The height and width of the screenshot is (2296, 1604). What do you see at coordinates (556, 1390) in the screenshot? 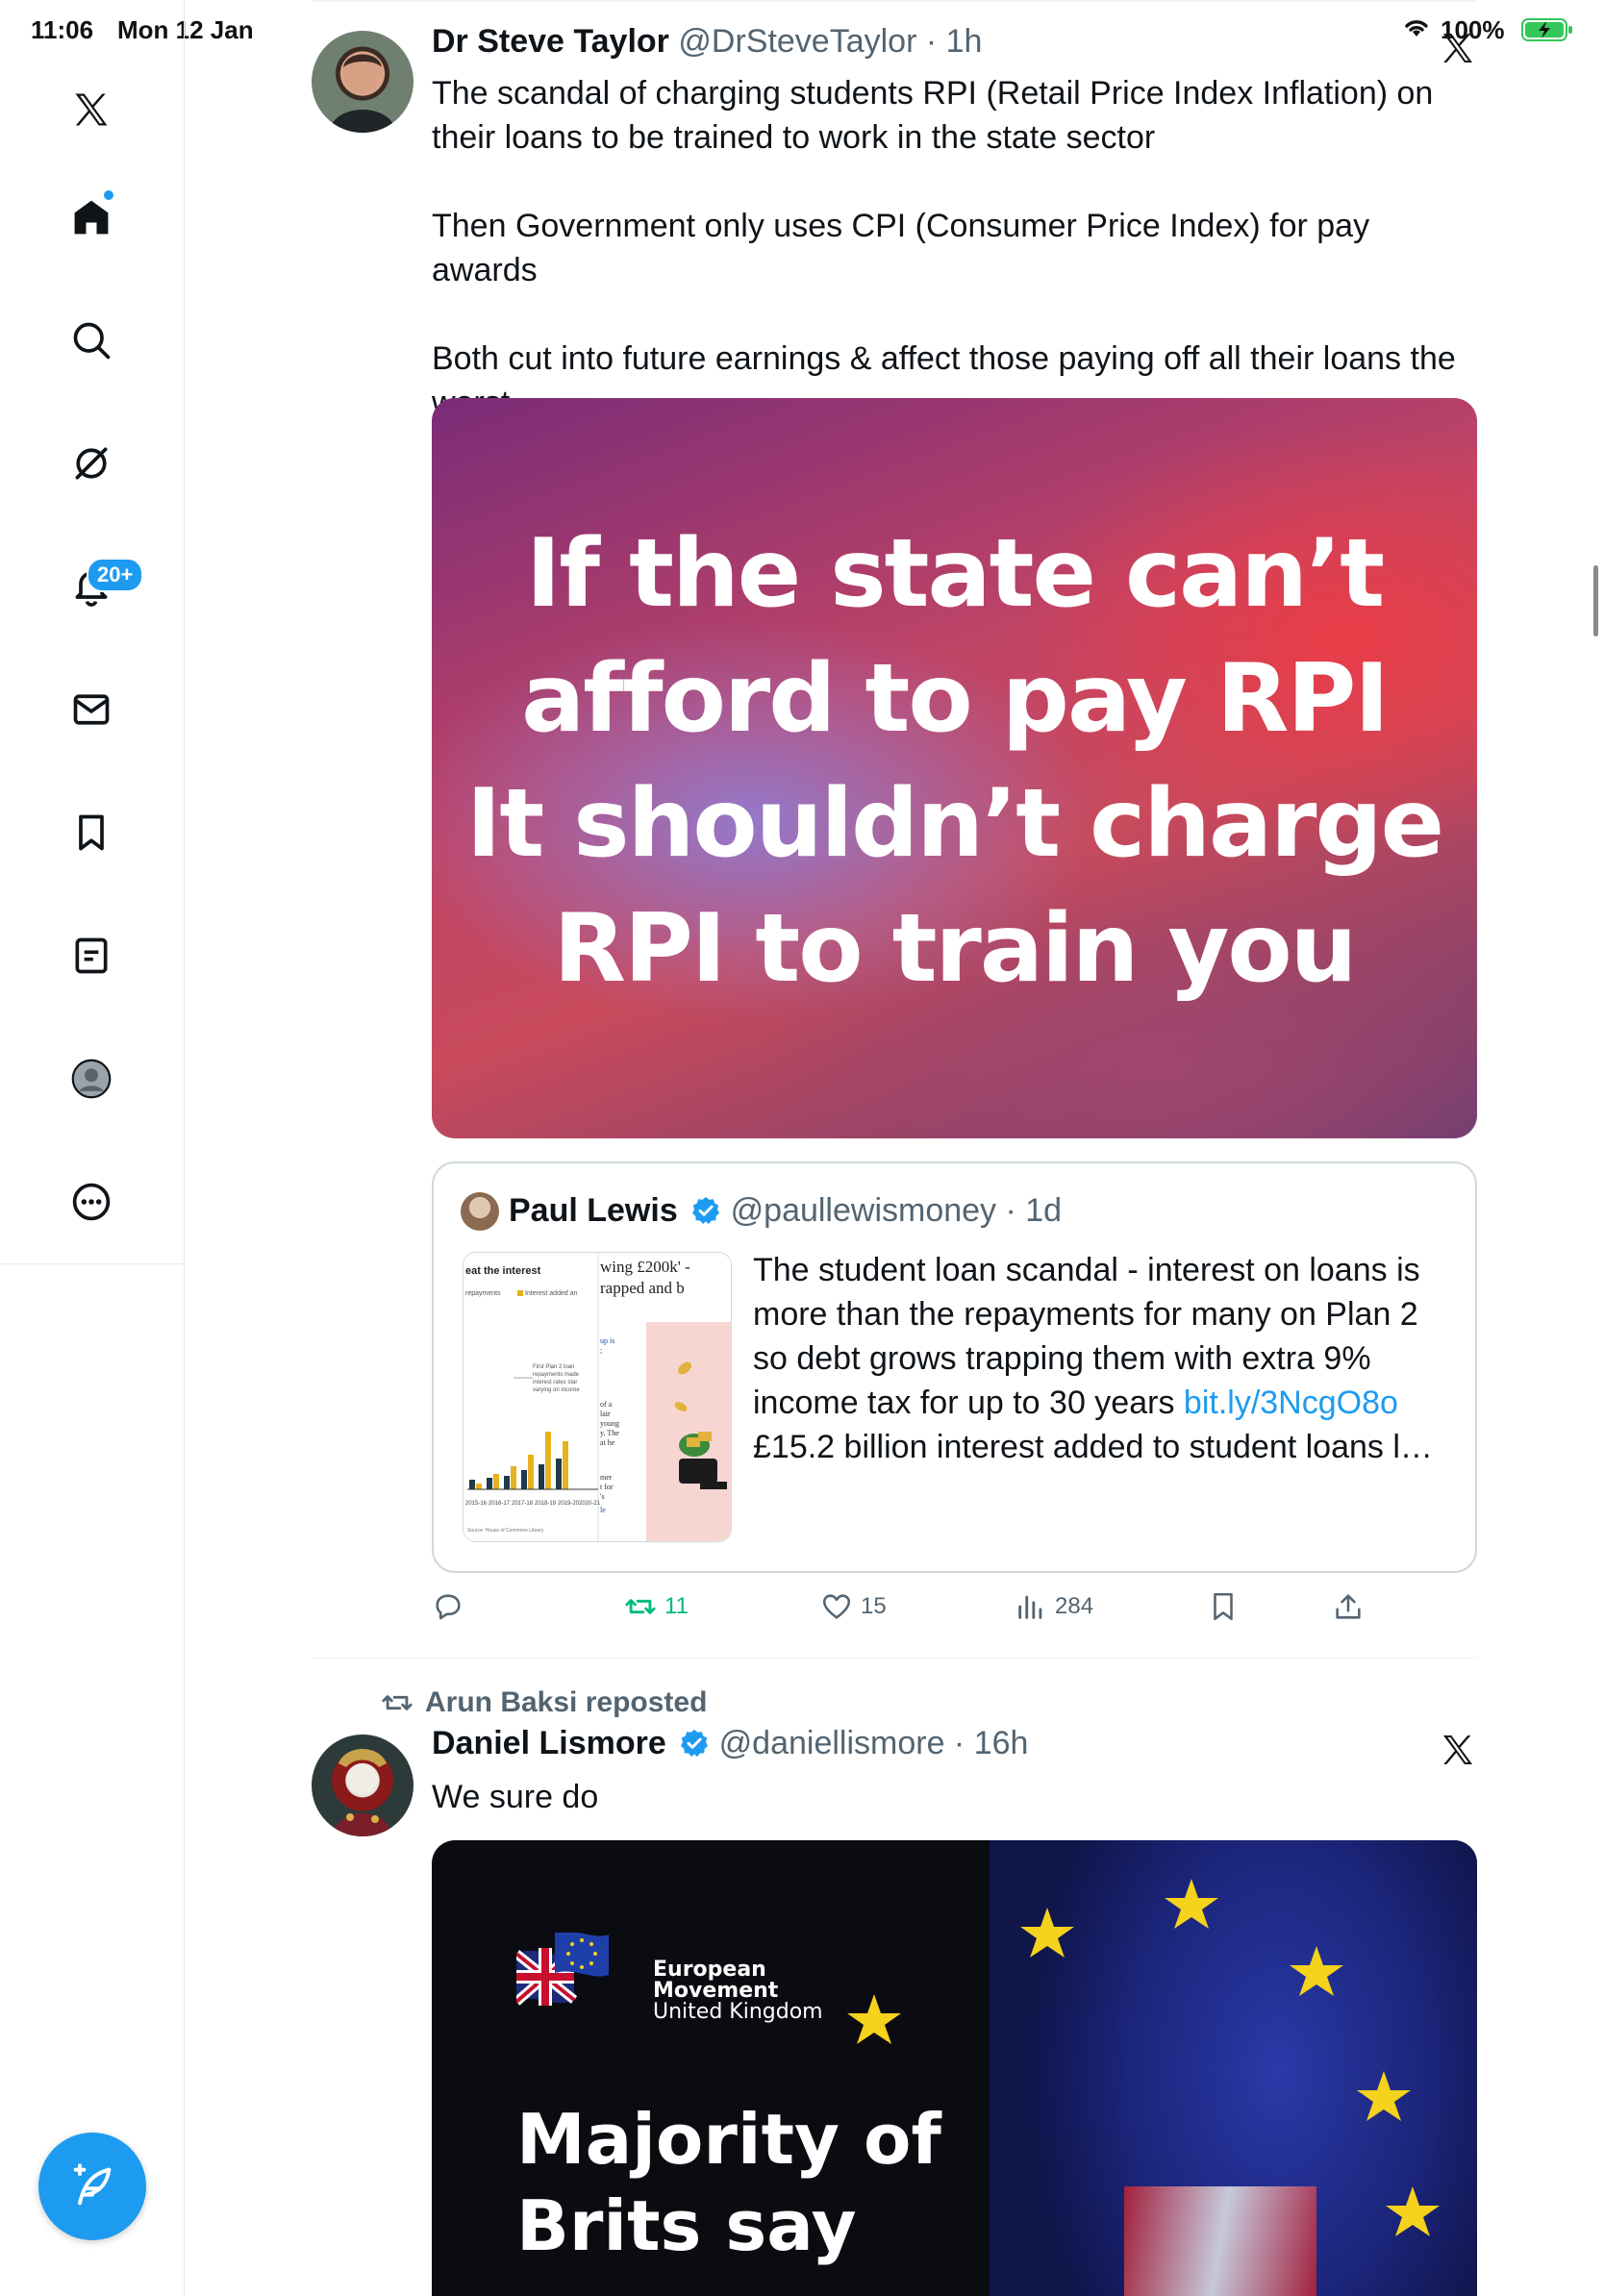
I see `thumb-note-line: varying on income` at bounding box center [556, 1390].